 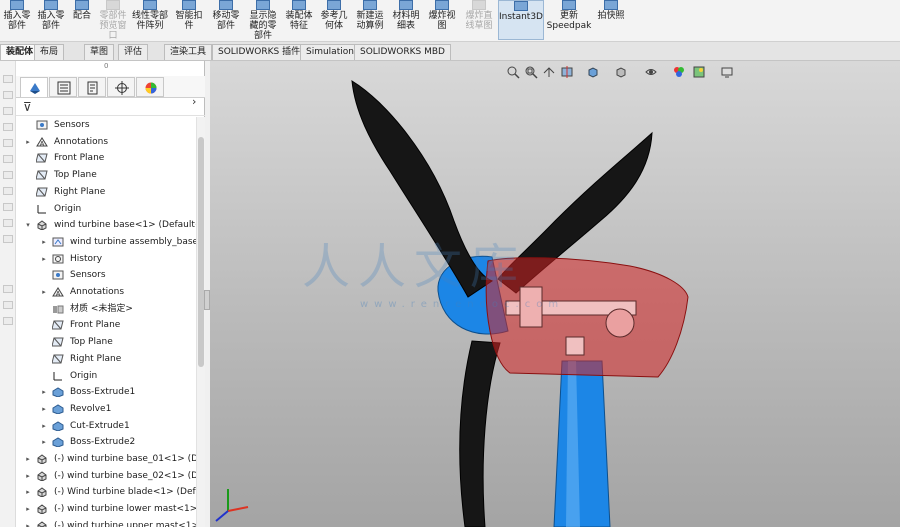 What do you see at coordinates (106, 459) in the screenshot?
I see `tree-node: ▸ (-) wind turbine base_01<1> (D` at bounding box center [106, 459].